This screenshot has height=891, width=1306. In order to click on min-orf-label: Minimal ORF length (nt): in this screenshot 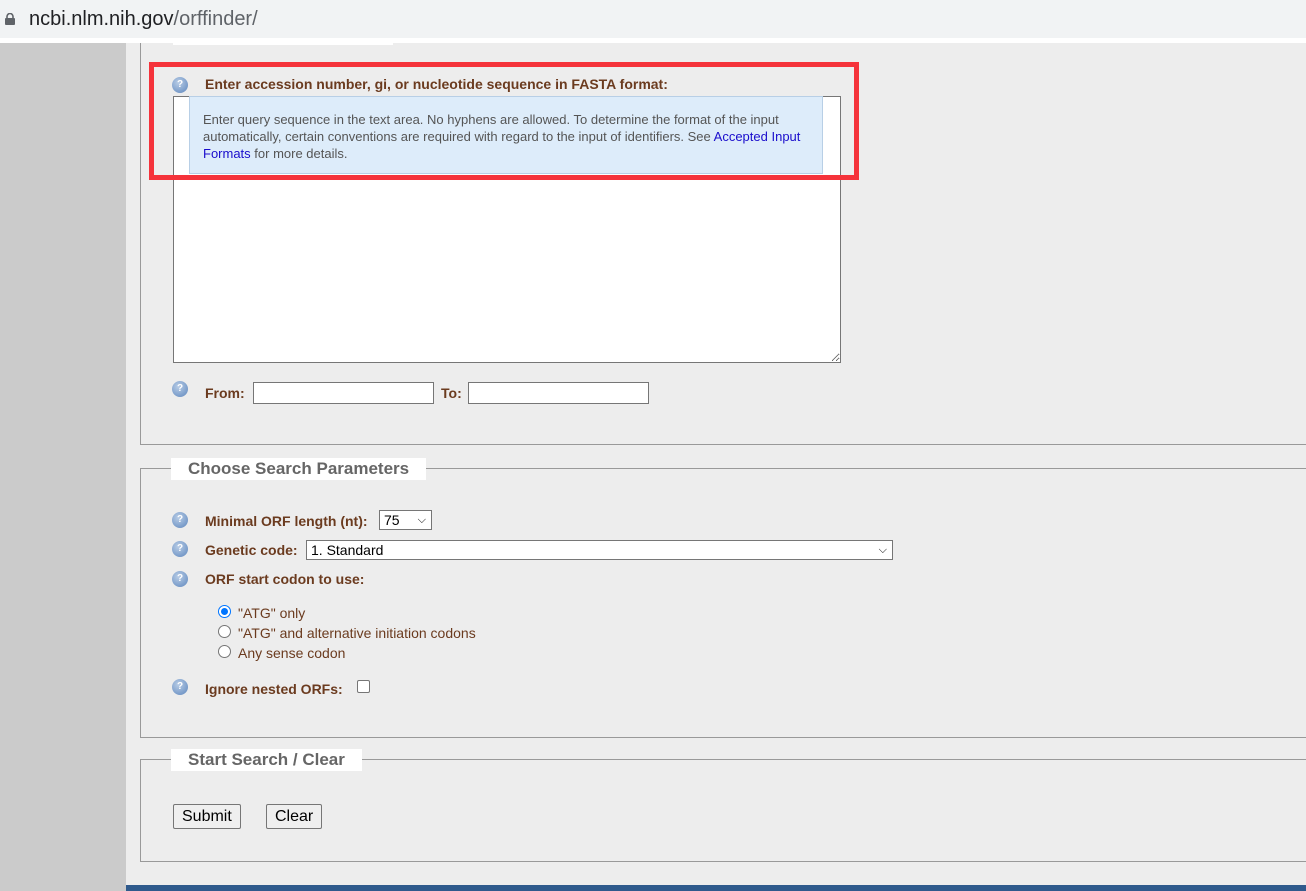, I will do `click(286, 521)`.